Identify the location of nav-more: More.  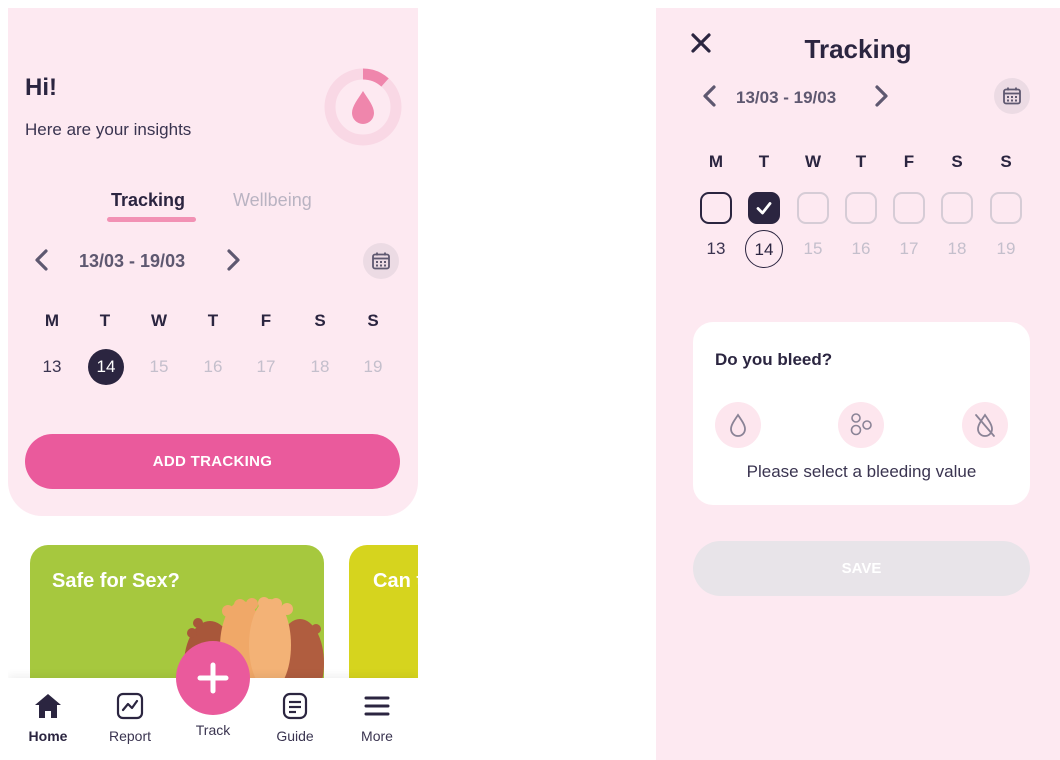
(377, 718).